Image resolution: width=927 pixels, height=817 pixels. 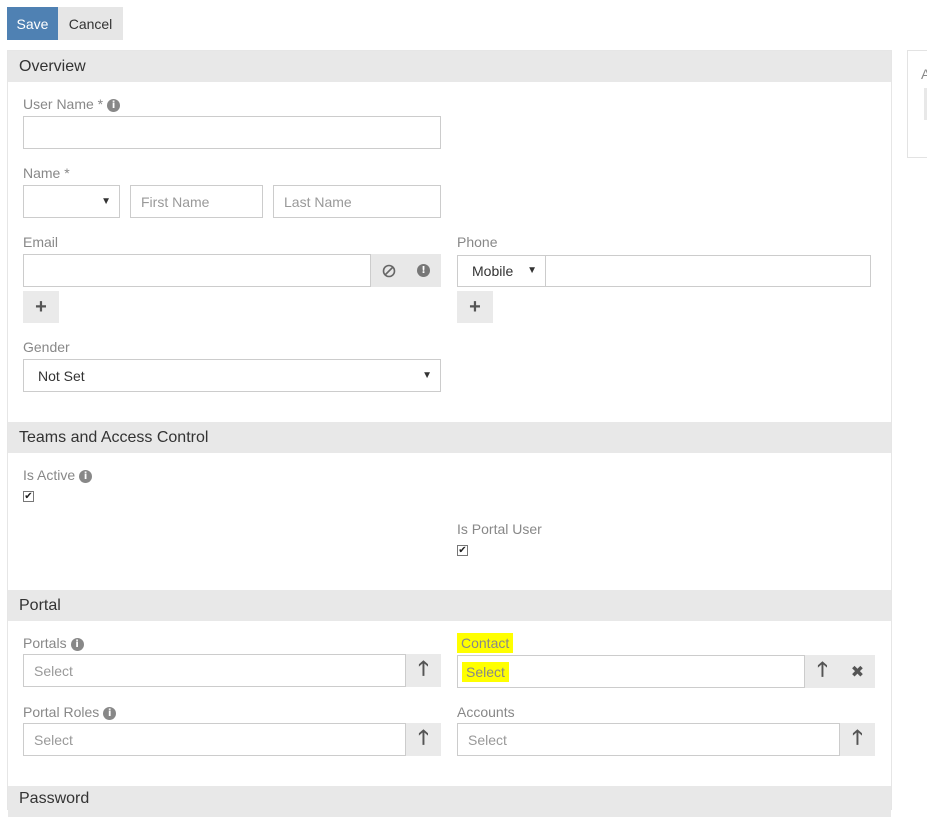 What do you see at coordinates (357, 201) in the screenshot?
I see `last-name-input: Last Name` at bounding box center [357, 201].